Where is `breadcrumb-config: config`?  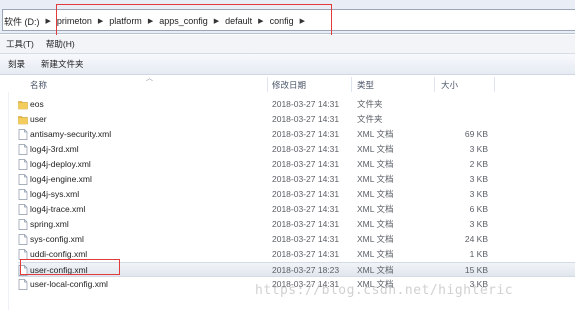
breadcrumb-config: config is located at coordinates (282, 21).